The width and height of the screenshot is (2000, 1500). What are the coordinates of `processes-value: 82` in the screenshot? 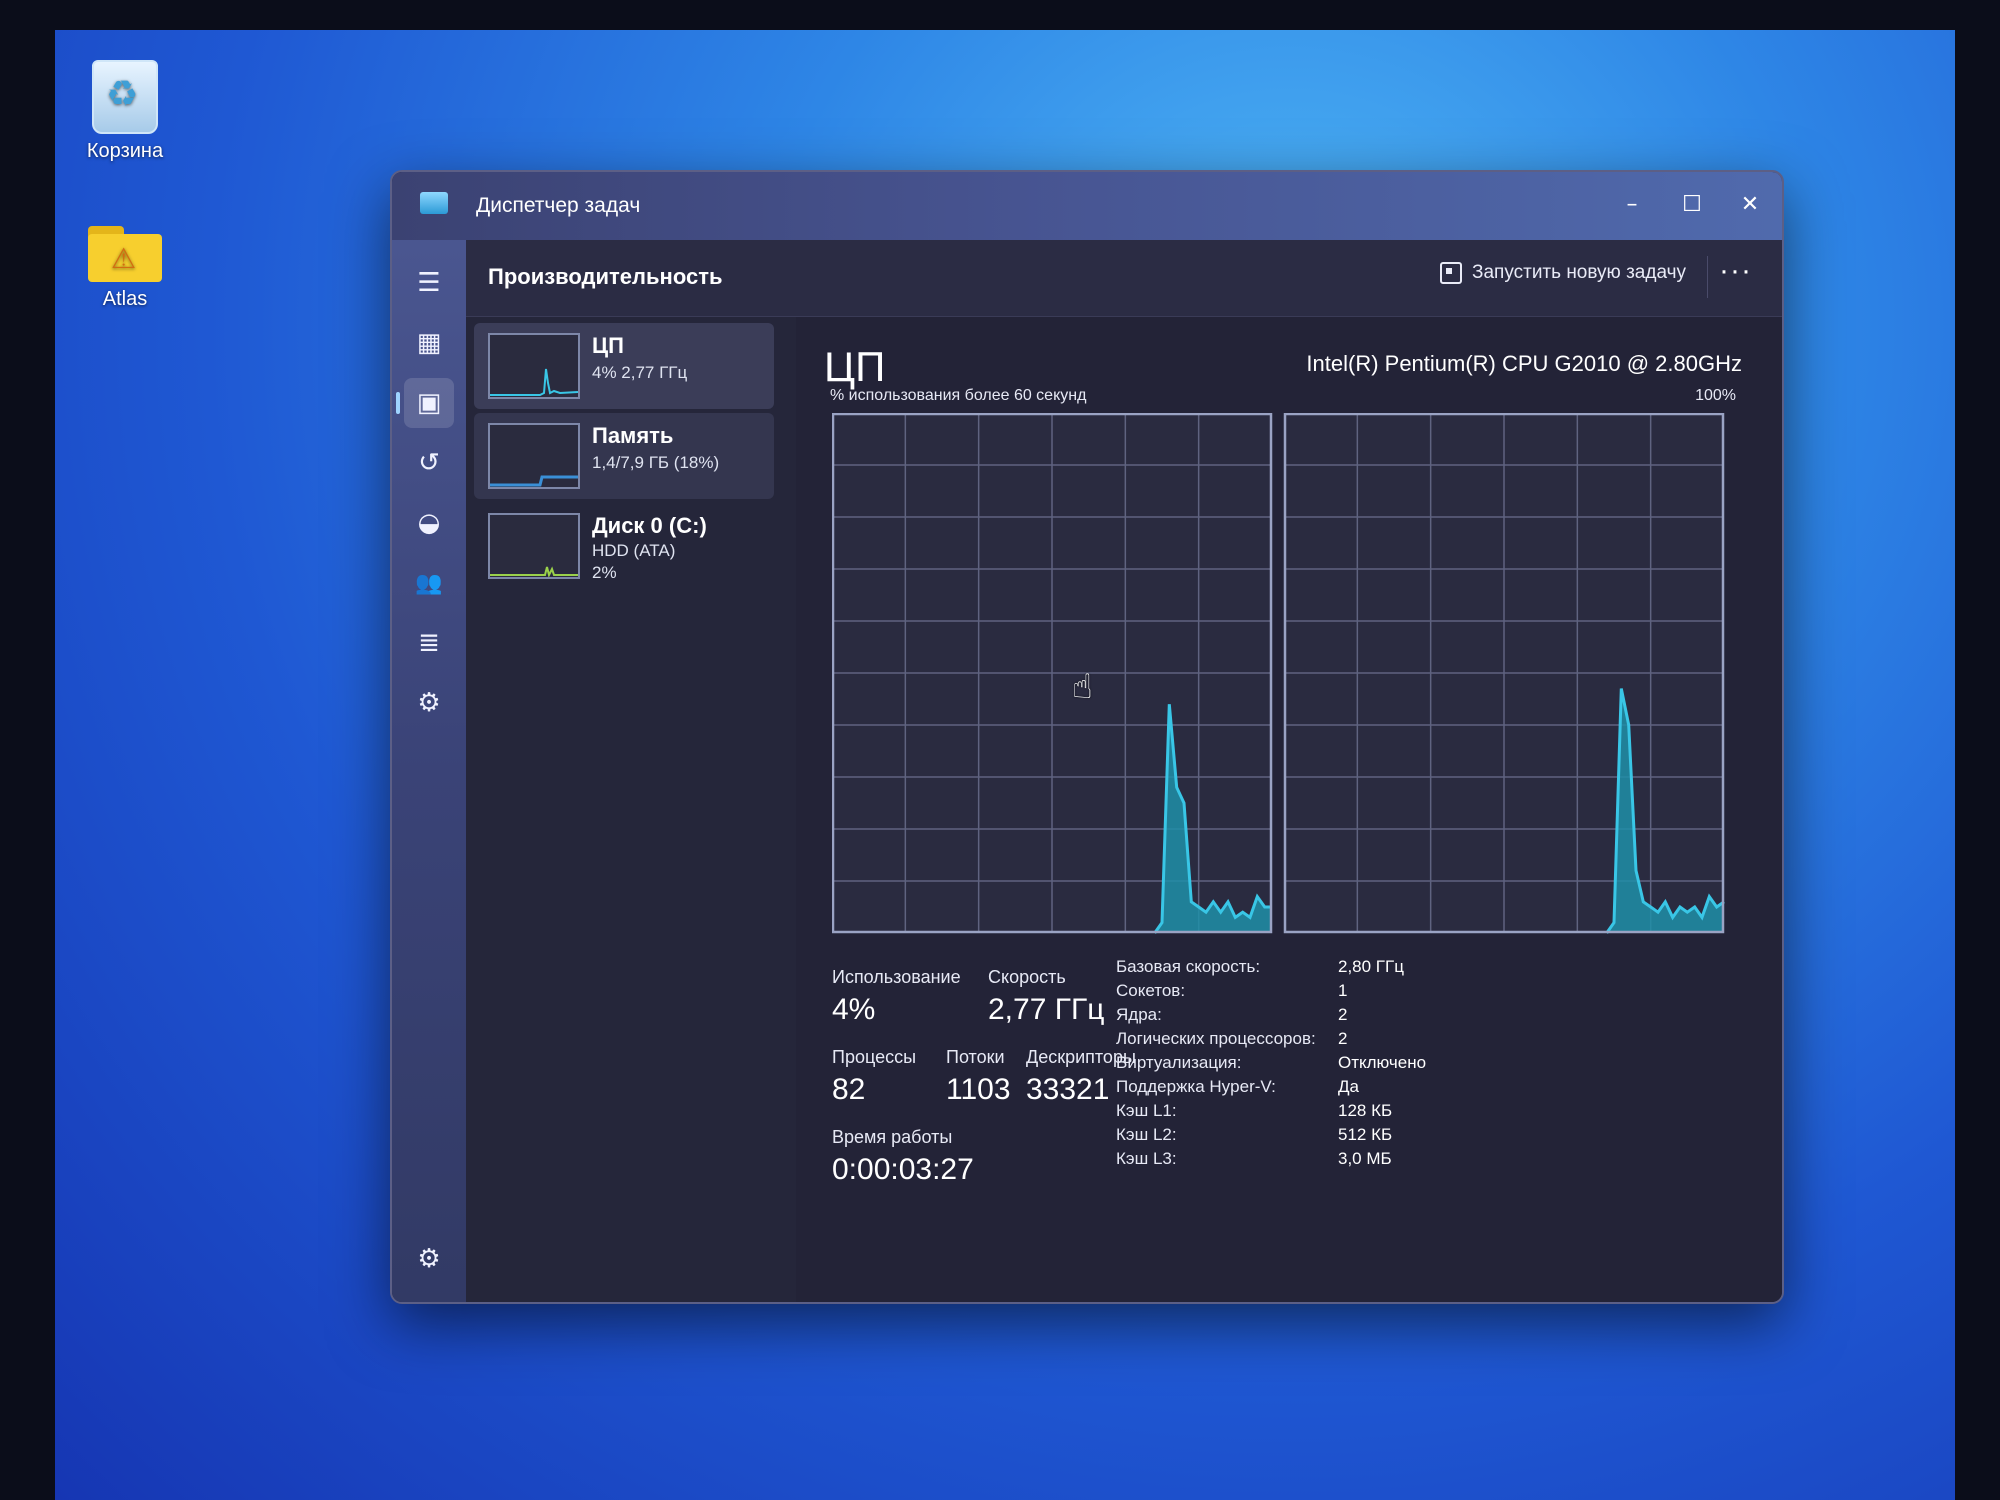 It's located at (849, 1089).